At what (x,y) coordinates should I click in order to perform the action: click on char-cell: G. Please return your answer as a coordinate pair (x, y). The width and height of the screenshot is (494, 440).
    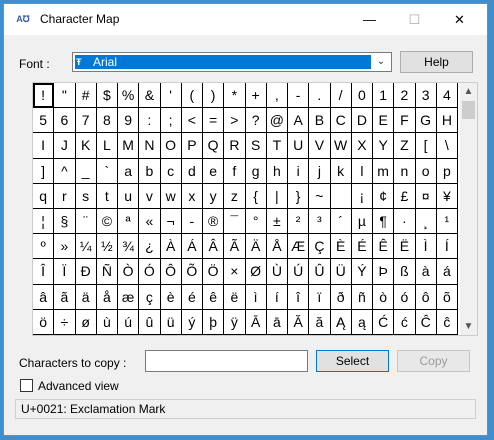
    Looking at the image, I should click on (426, 121).